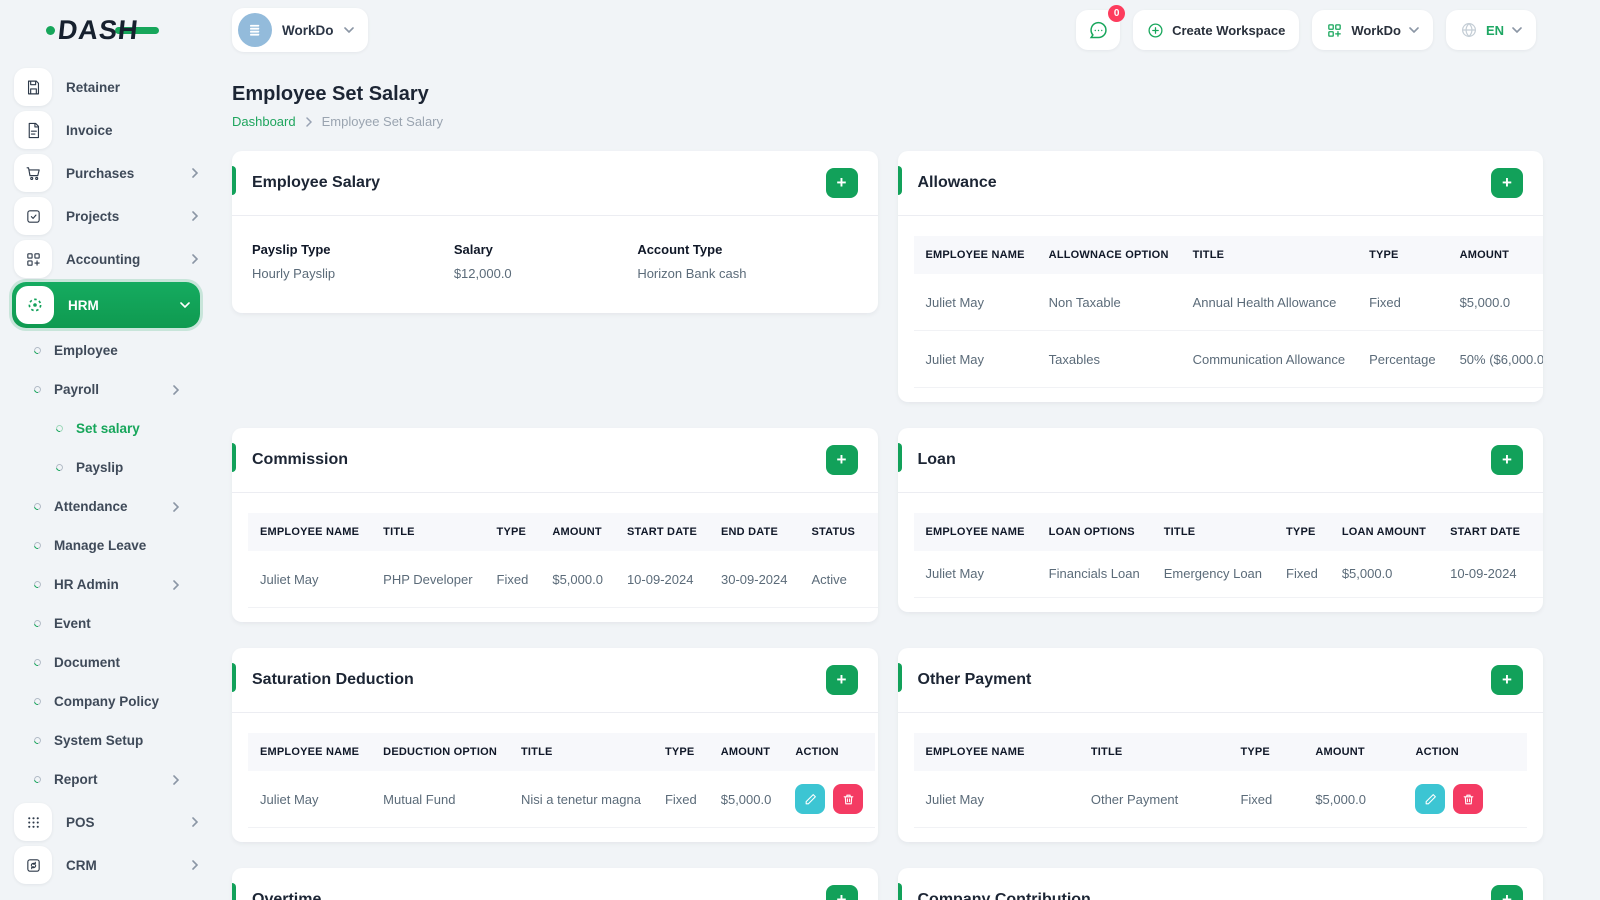 The image size is (1600, 900). I want to click on sidebar-item-label: Retainer, so click(93, 87).